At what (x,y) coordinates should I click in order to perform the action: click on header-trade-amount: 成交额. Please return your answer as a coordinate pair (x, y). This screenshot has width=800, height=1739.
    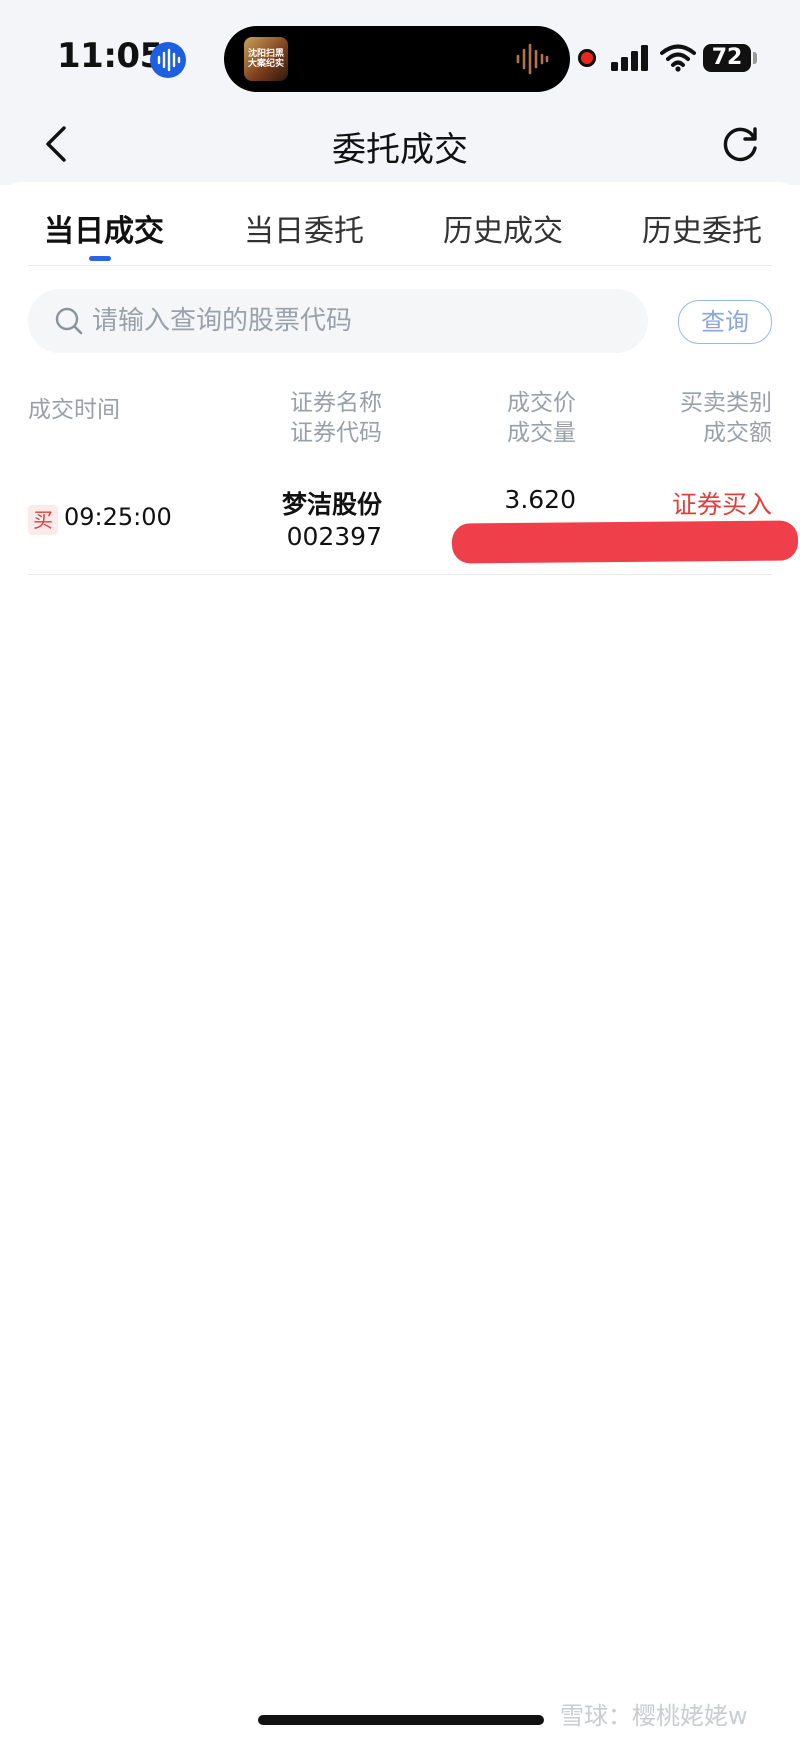
    Looking at the image, I should click on (737, 433).